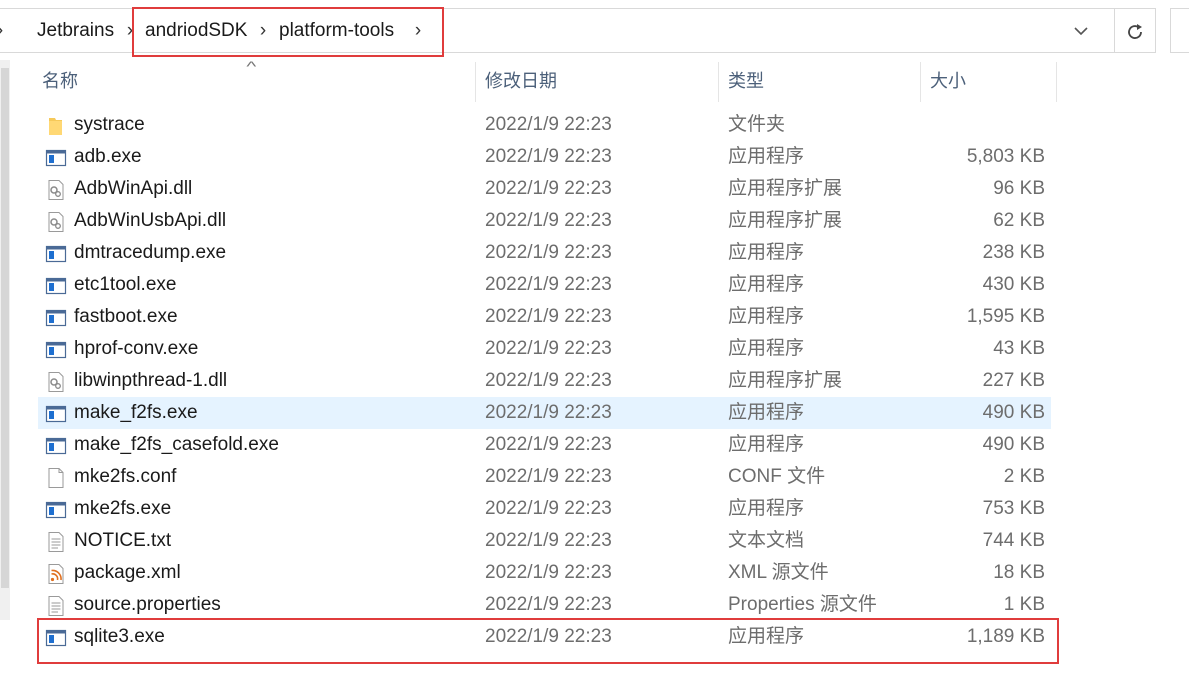 The width and height of the screenshot is (1189, 689). What do you see at coordinates (133, 189) in the screenshot?
I see `file-name: AdbWinApi.dll` at bounding box center [133, 189].